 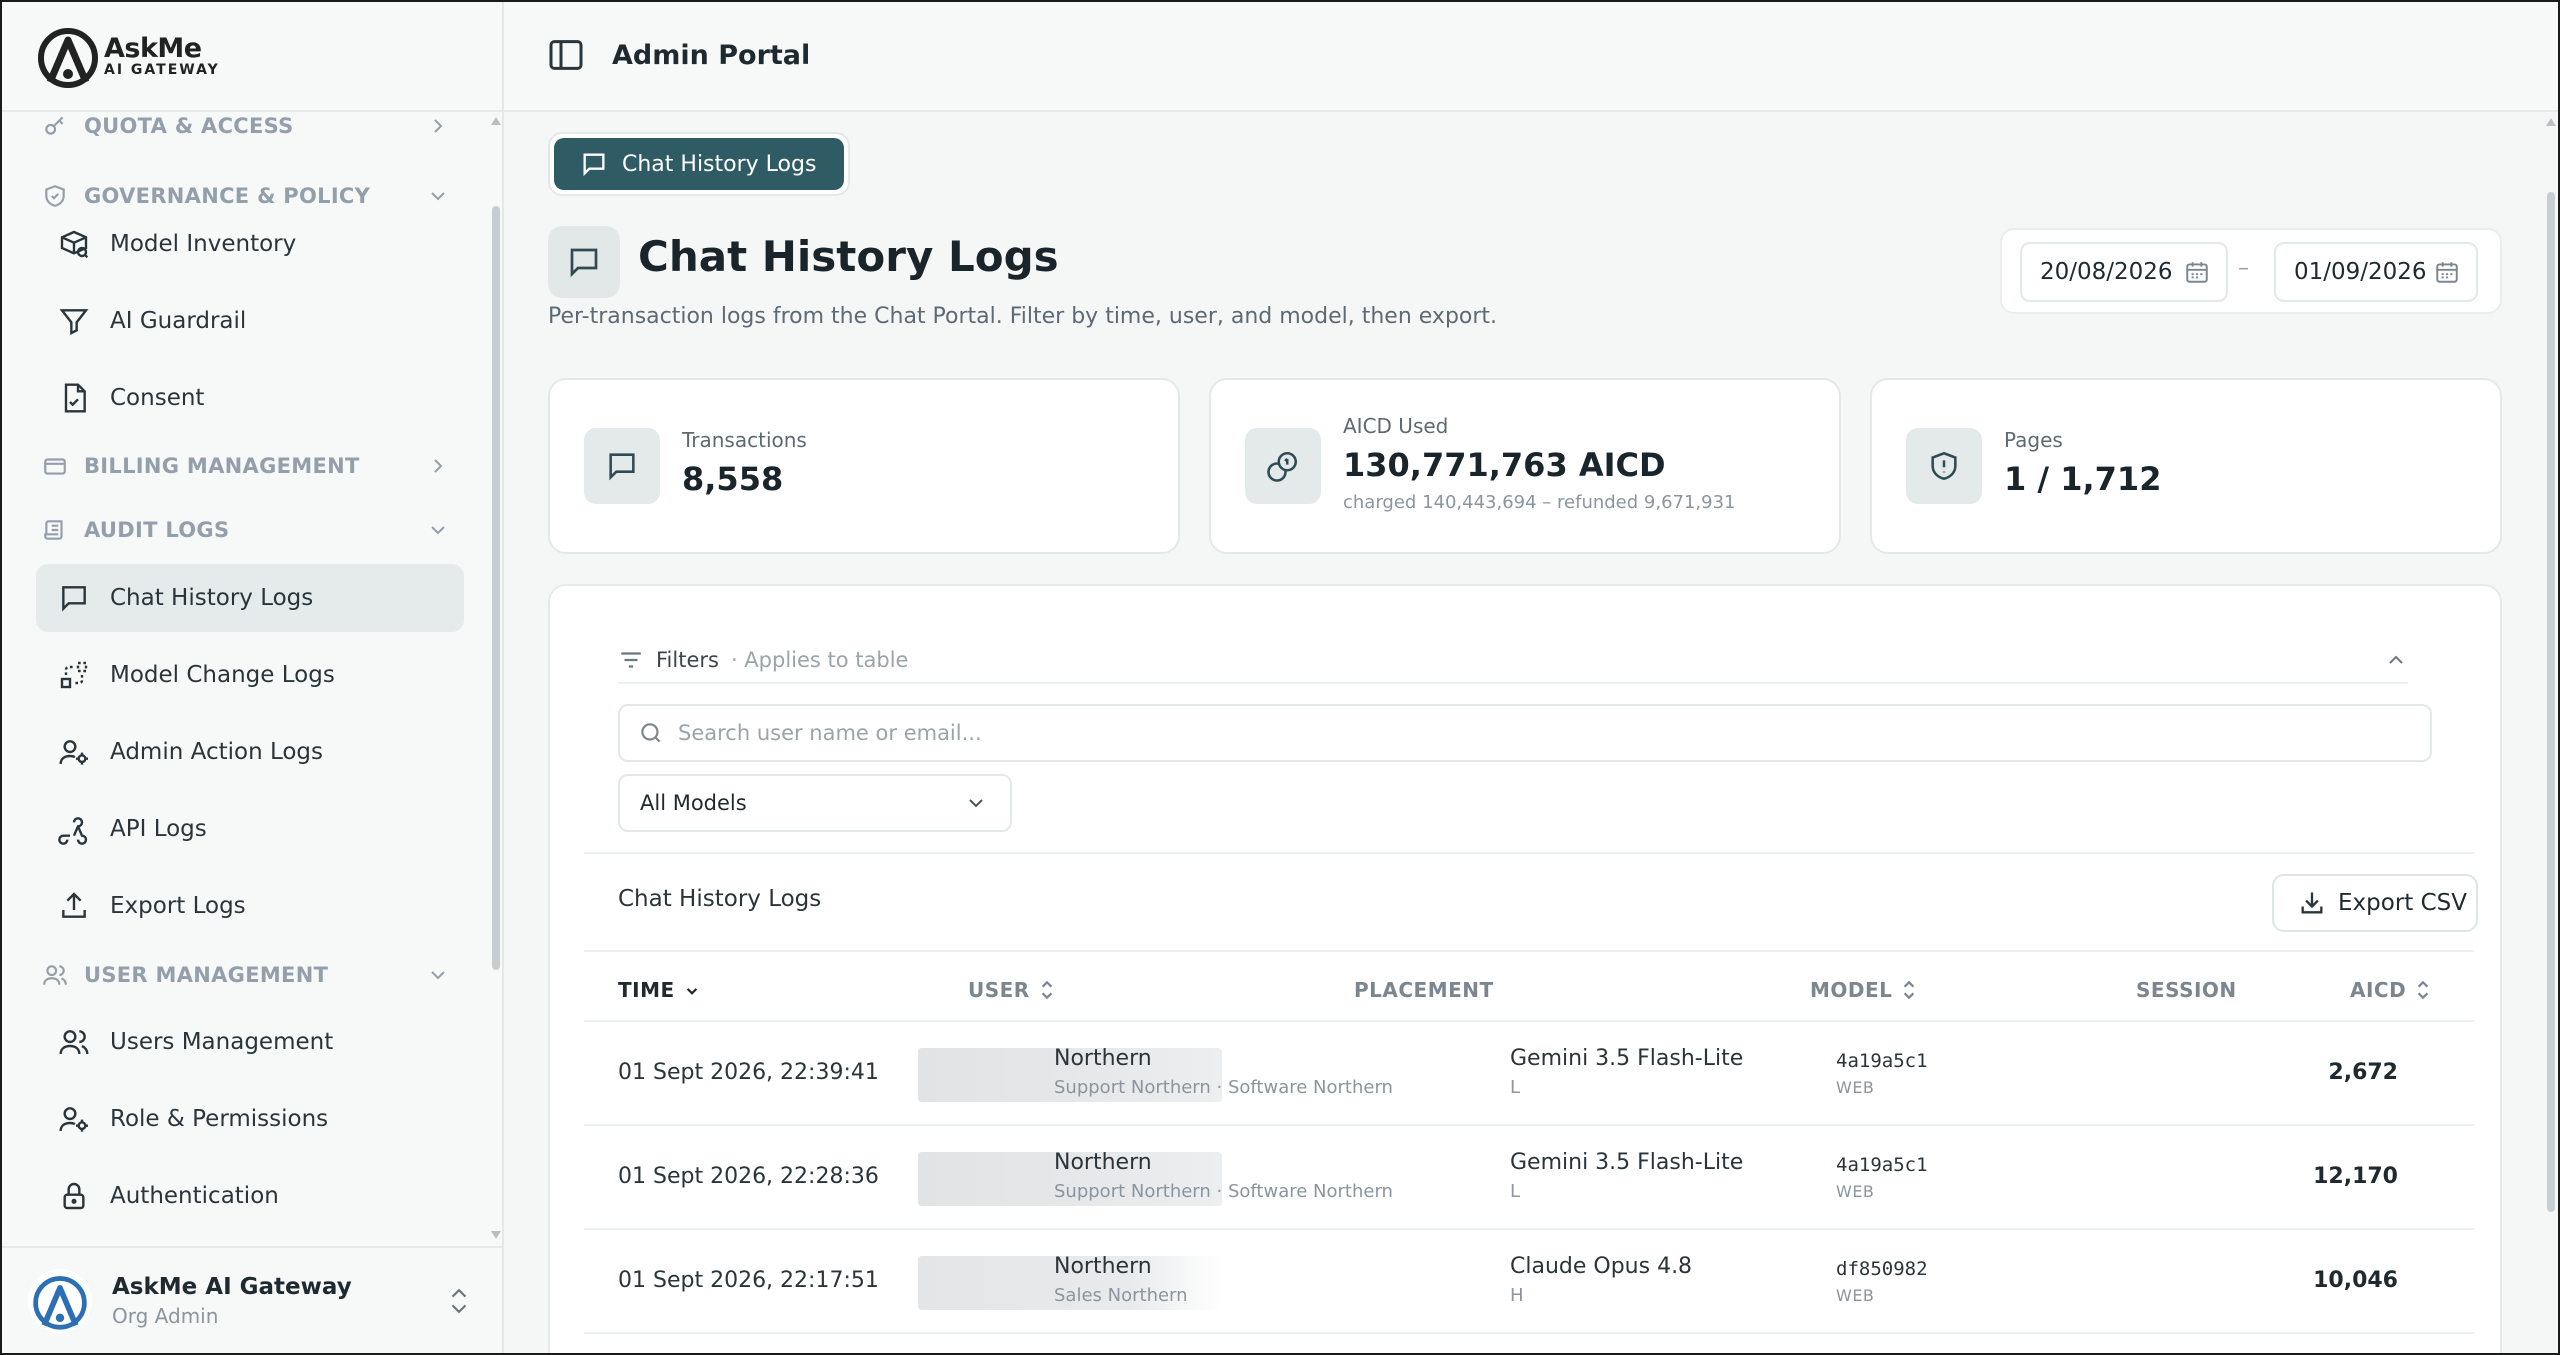 What do you see at coordinates (74, 398) in the screenshot?
I see `document-check-icon` at bounding box center [74, 398].